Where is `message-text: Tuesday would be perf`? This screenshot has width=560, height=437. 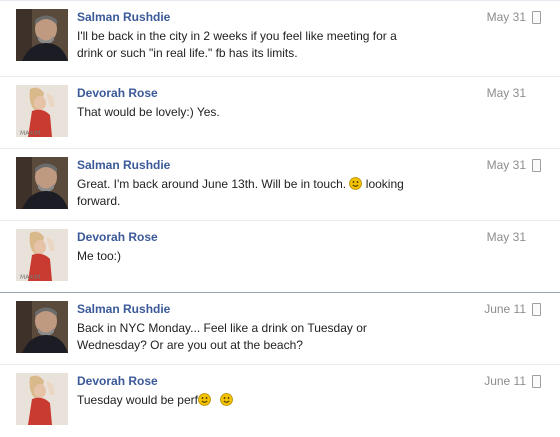
message-text: Tuesday would be perf is located at coordinates (257, 400).